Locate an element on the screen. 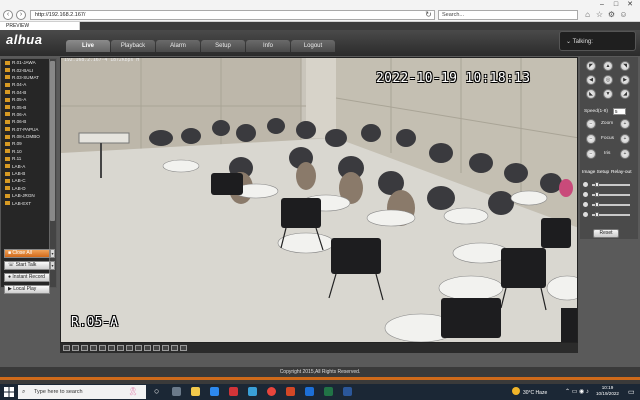  word-icon is located at coordinates (347, 391).